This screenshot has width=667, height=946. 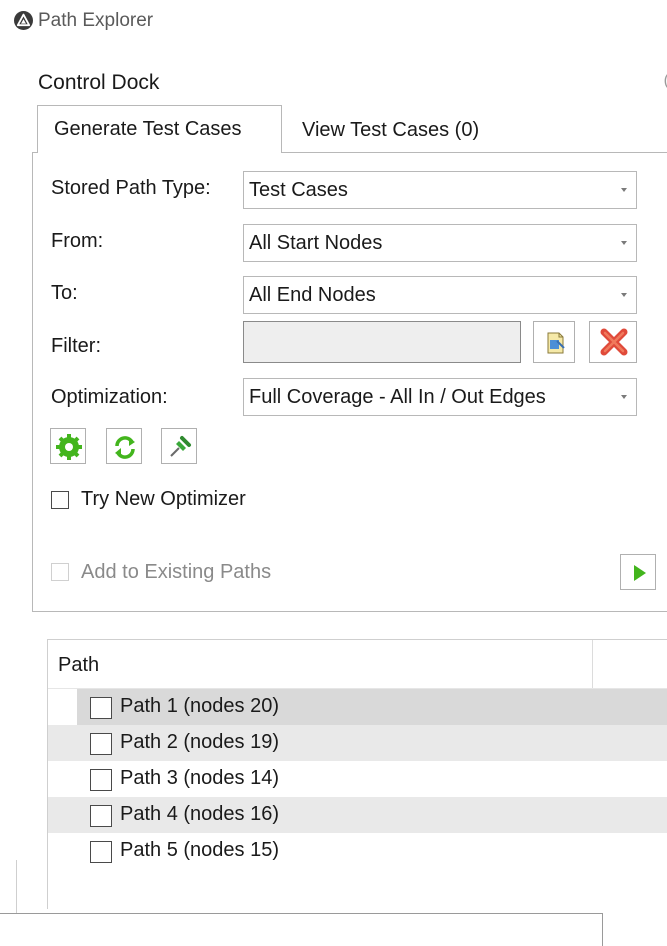 What do you see at coordinates (357, 743) in the screenshot?
I see `table-row: Path 2 (nodes 19)` at bounding box center [357, 743].